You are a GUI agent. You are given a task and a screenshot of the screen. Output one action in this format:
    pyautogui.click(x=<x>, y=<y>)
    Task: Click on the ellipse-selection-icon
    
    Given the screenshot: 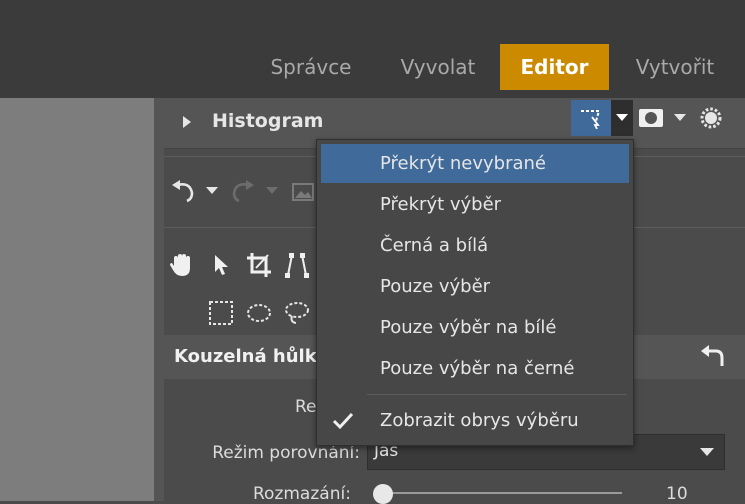 What is the action you would take?
    pyautogui.click(x=259, y=313)
    